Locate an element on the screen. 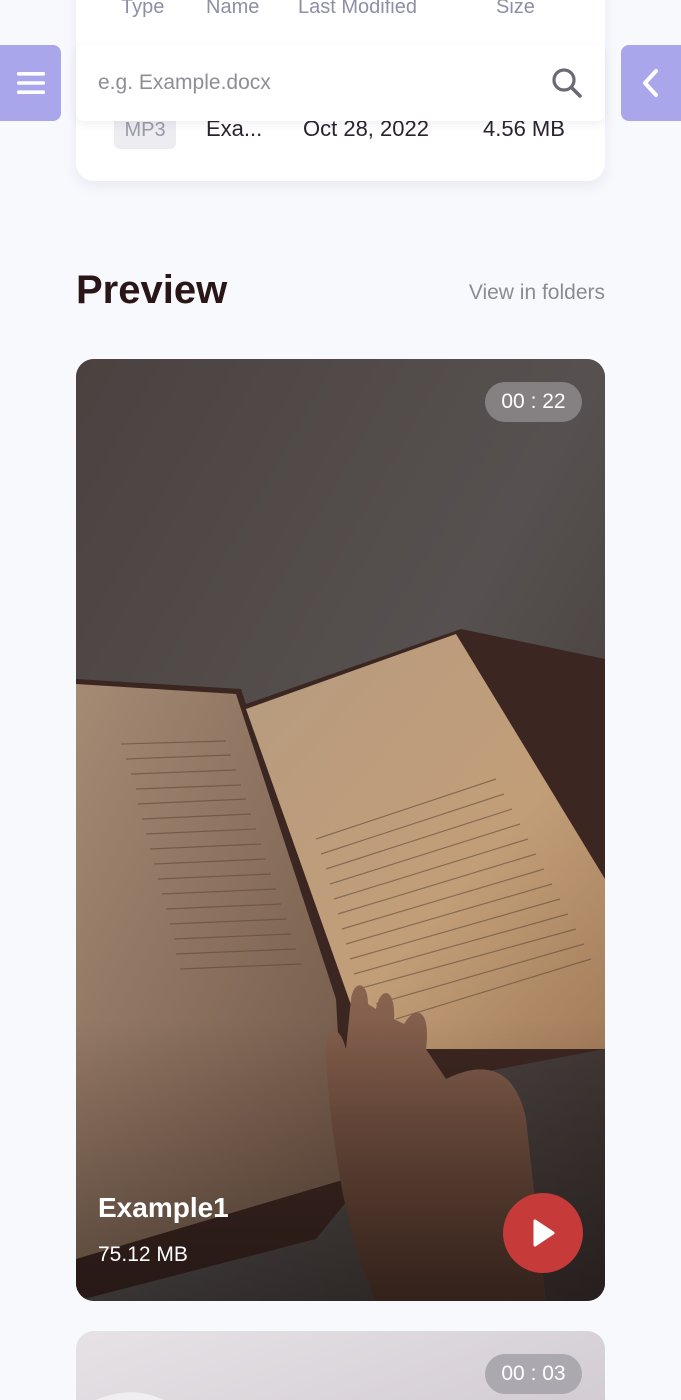  play-icon is located at coordinates (544, 1233).